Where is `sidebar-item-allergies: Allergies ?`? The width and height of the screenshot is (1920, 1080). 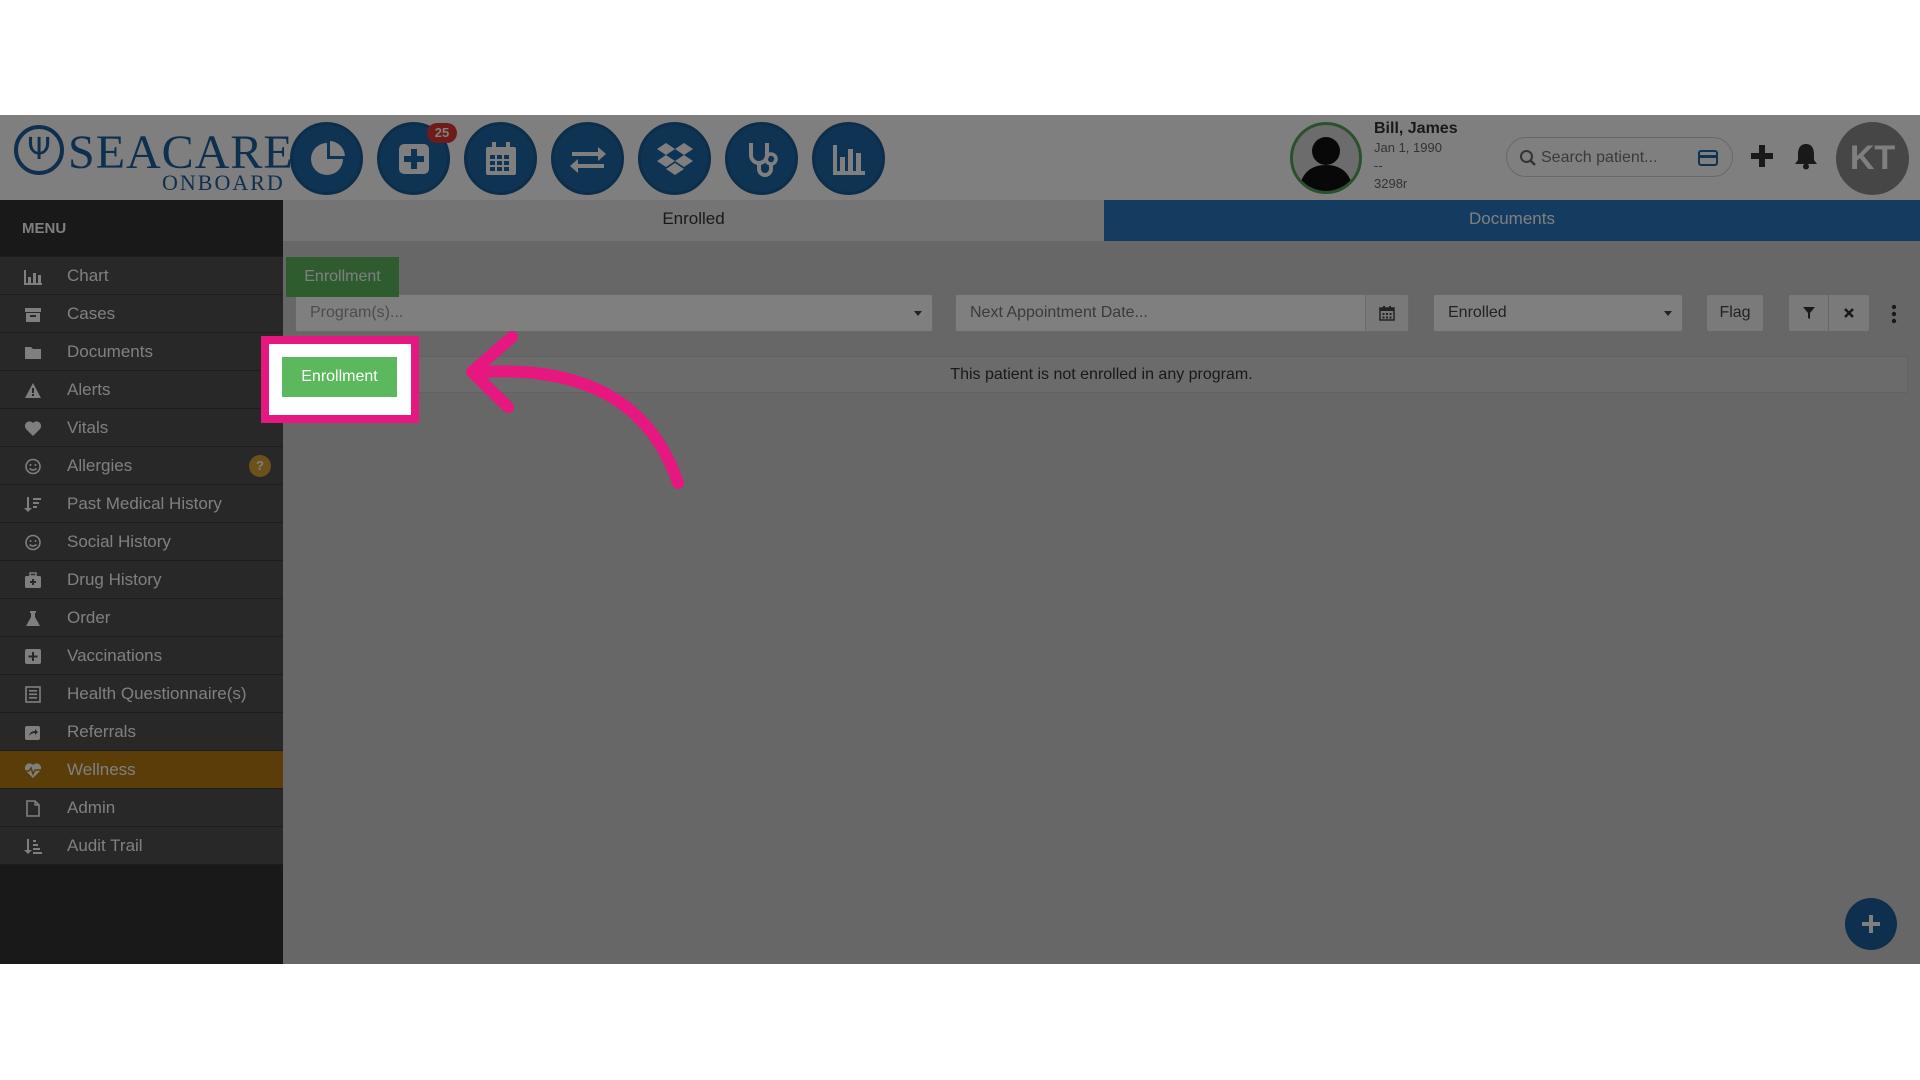
sidebar-item-allergies: Allergies ? is located at coordinates (141, 466).